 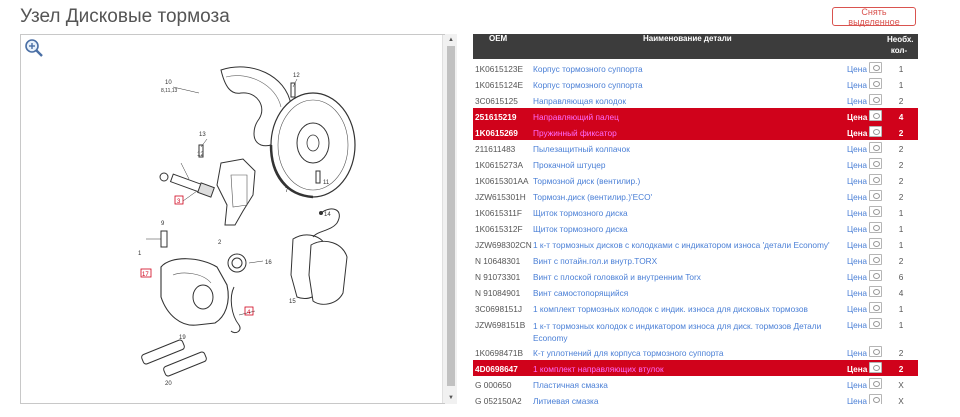 What do you see at coordinates (451, 216) in the screenshot?
I see `scroll-thumb` at bounding box center [451, 216].